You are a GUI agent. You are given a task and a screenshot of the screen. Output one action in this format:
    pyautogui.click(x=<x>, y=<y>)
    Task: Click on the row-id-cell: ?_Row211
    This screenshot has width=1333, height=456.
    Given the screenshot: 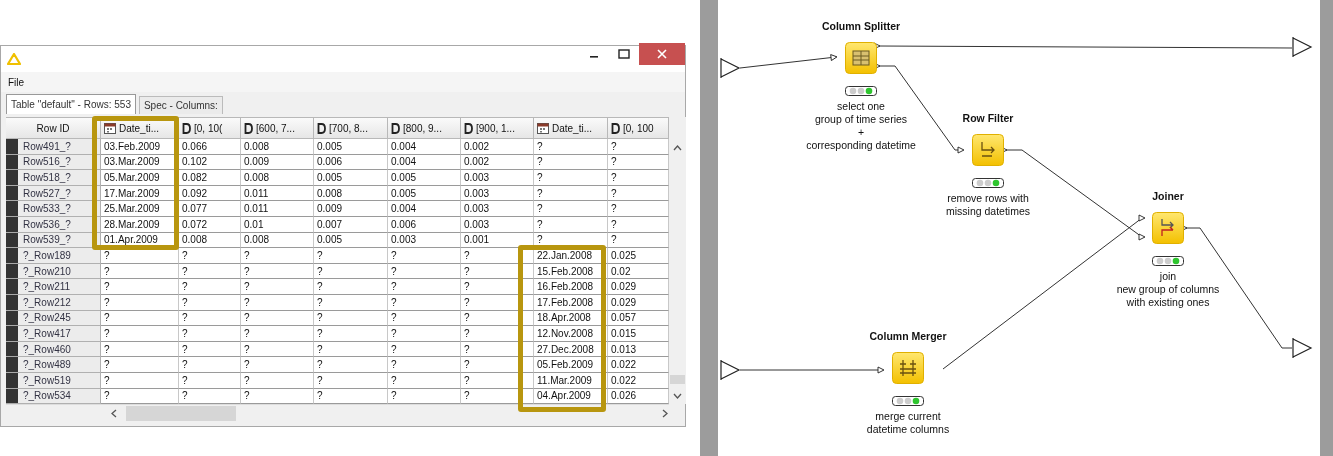 What is the action you would take?
    pyautogui.click(x=59, y=287)
    